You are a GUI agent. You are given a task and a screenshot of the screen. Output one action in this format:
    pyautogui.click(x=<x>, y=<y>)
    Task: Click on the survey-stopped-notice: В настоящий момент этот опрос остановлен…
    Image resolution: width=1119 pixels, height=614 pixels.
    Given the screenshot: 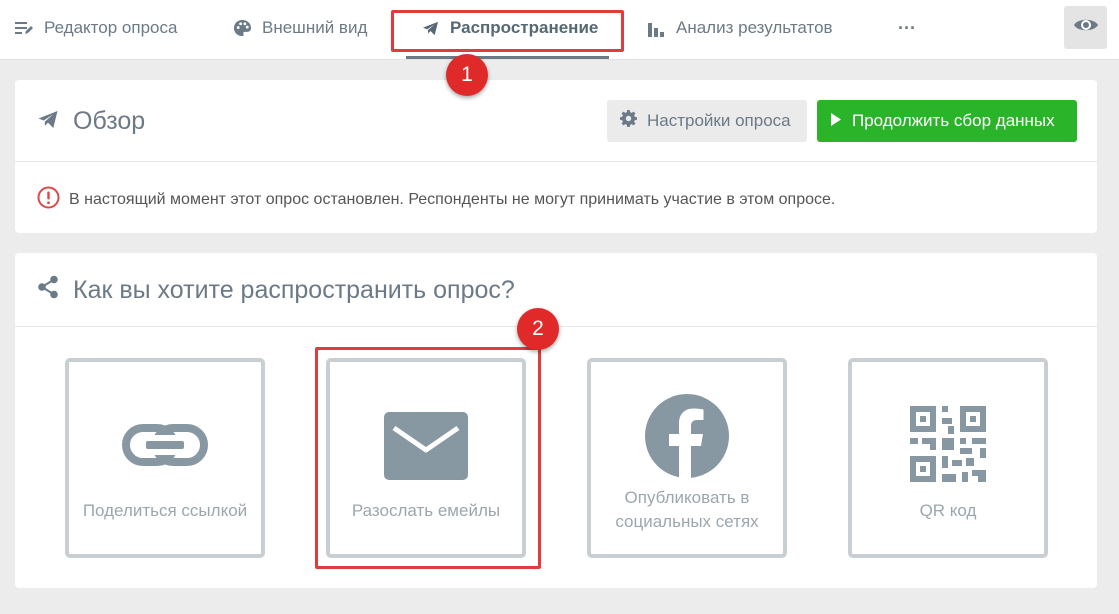 What is the action you would take?
    pyautogui.click(x=436, y=200)
    